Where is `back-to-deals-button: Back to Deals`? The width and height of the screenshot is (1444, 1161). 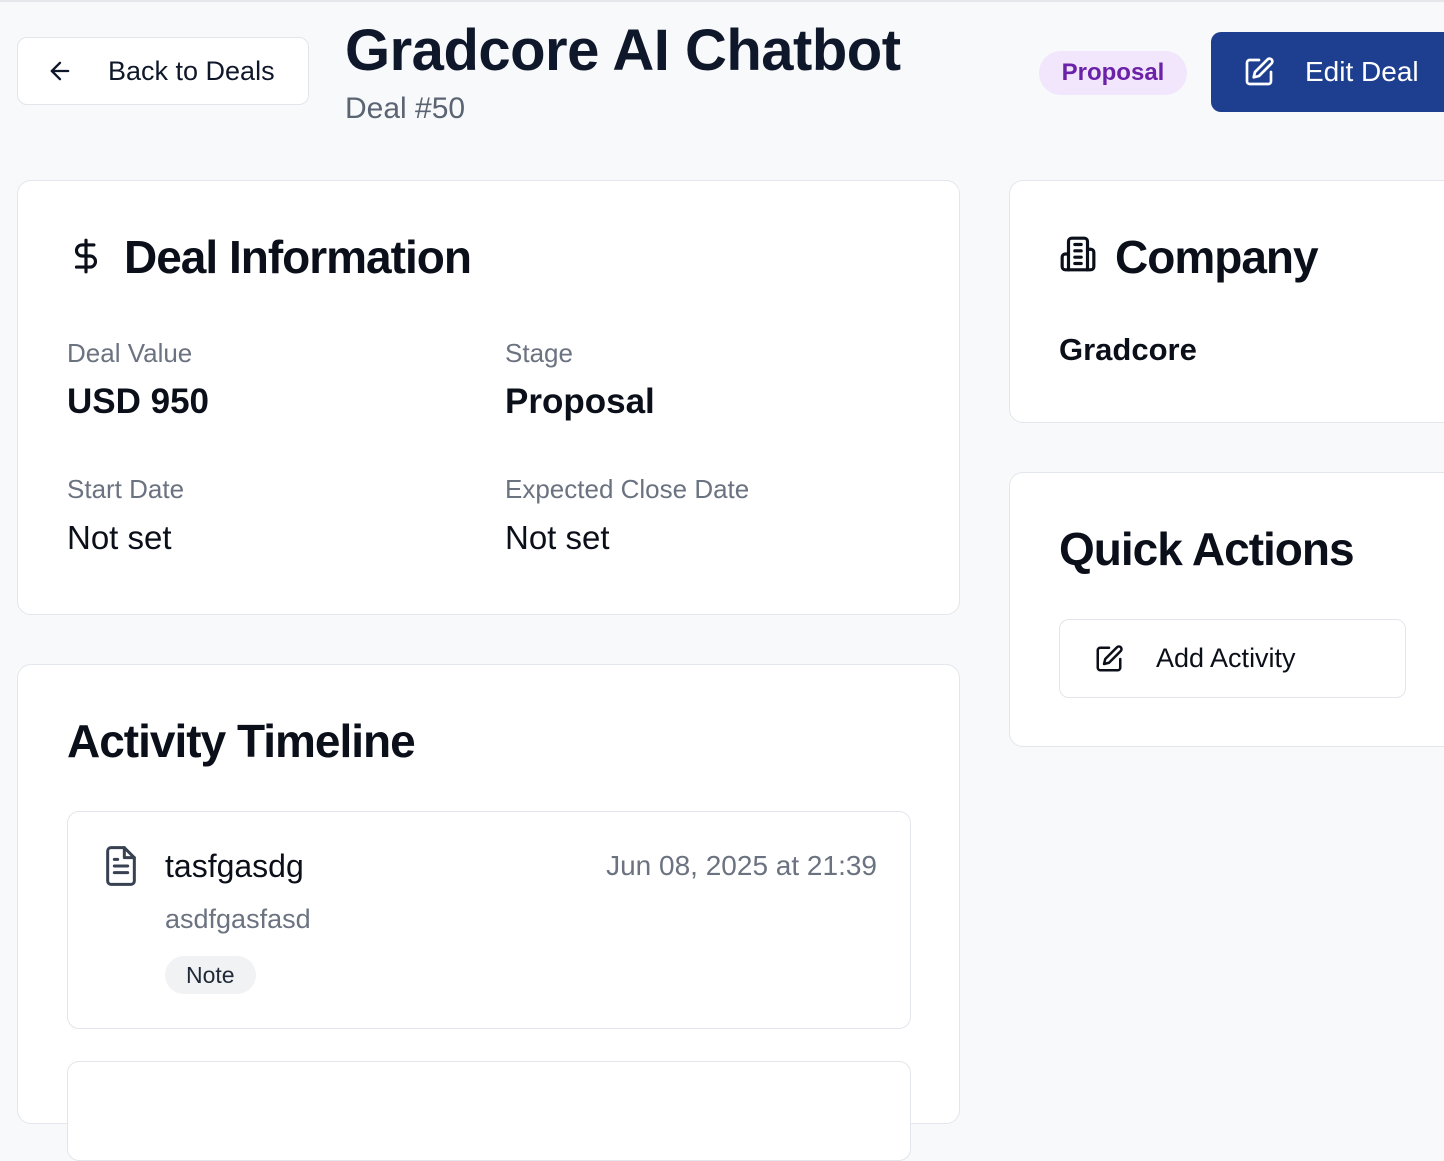
back-to-deals-button: Back to Deals is located at coordinates (163, 71).